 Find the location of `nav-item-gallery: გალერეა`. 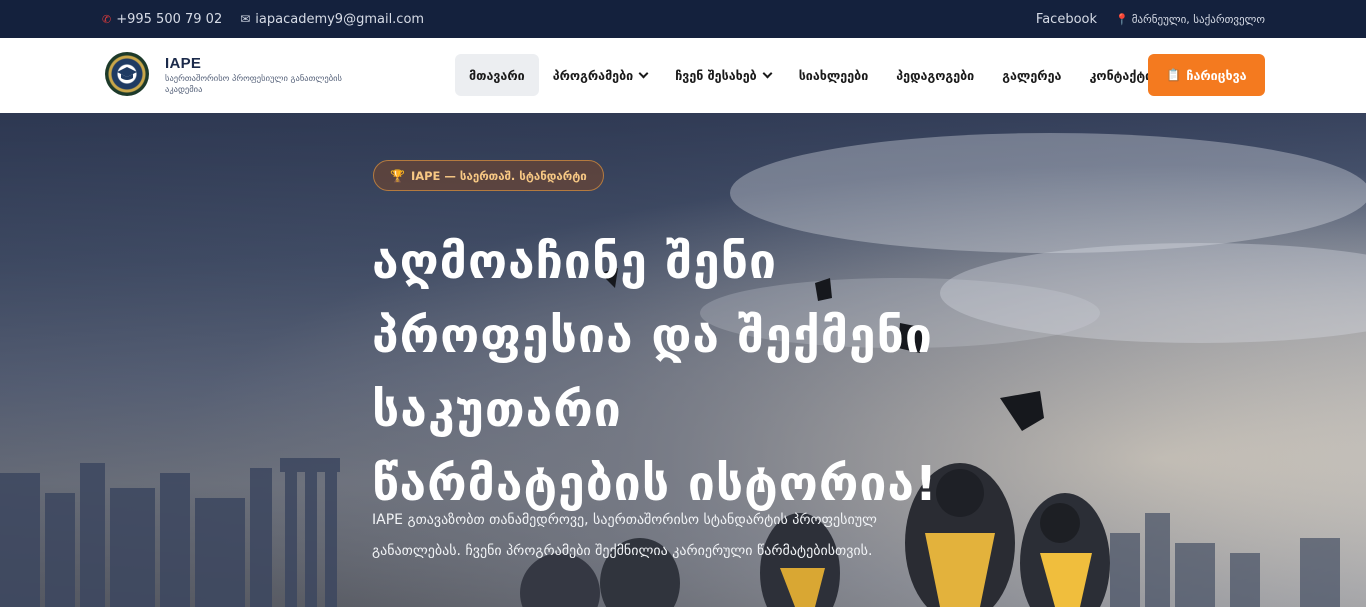

nav-item-gallery: გალერეა is located at coordinates (1031, 75).